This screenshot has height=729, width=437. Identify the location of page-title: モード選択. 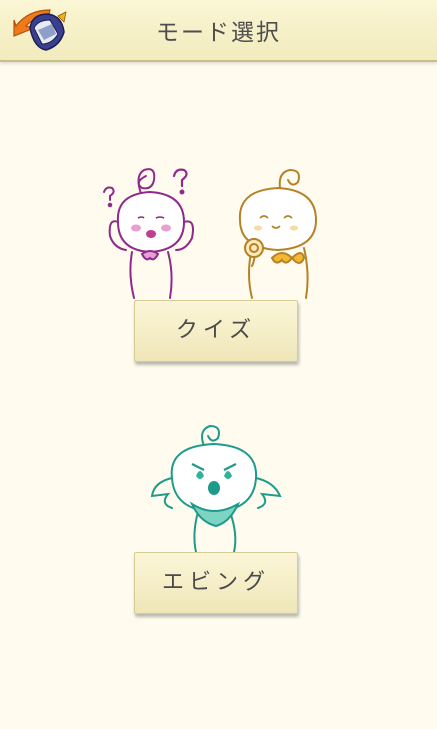
(218, 33).